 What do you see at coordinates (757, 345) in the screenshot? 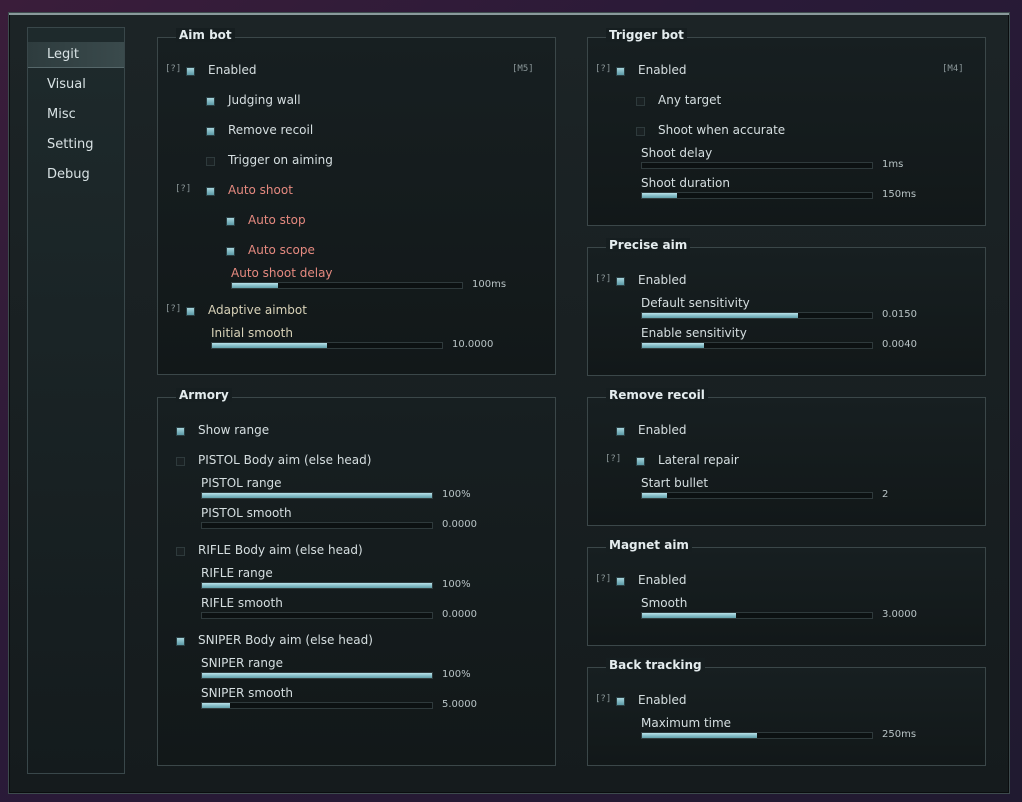
I see `enable-sensitivity-slider` at bounding box center [757, 345].